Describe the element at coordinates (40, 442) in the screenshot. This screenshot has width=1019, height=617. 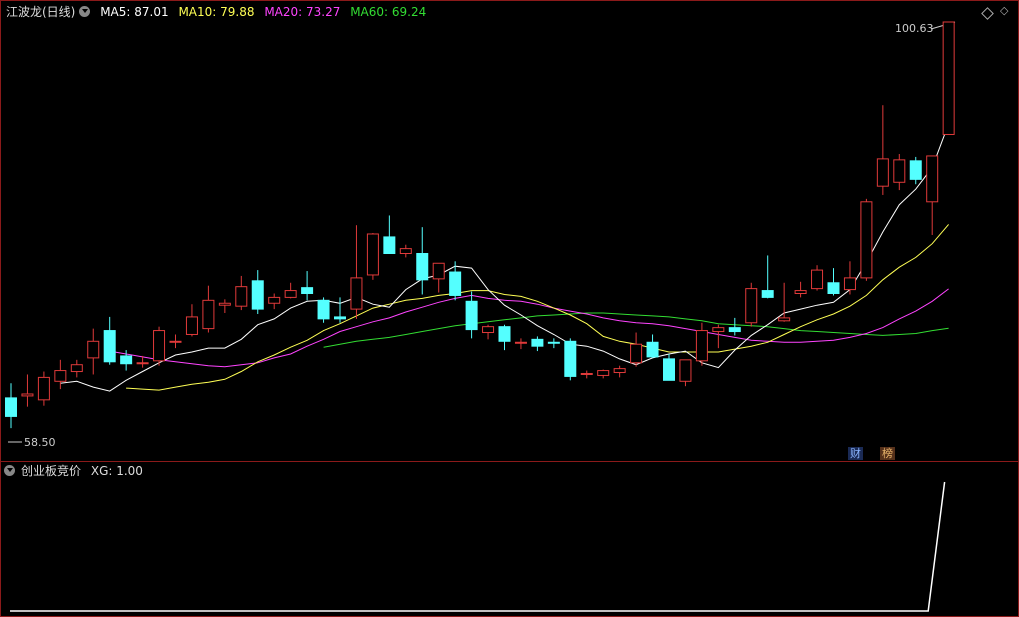
I see `low-price-label: 58.50` at that location.